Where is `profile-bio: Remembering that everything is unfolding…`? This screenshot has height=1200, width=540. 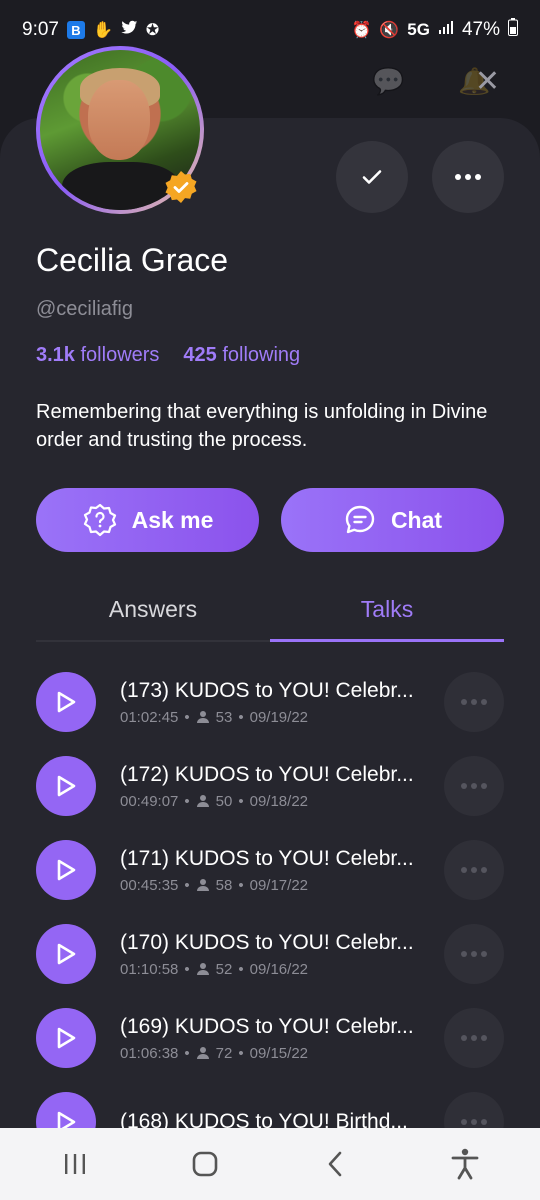
profile-bio: Remembering that everything is unfolding… is located at coordinates (262, 426).